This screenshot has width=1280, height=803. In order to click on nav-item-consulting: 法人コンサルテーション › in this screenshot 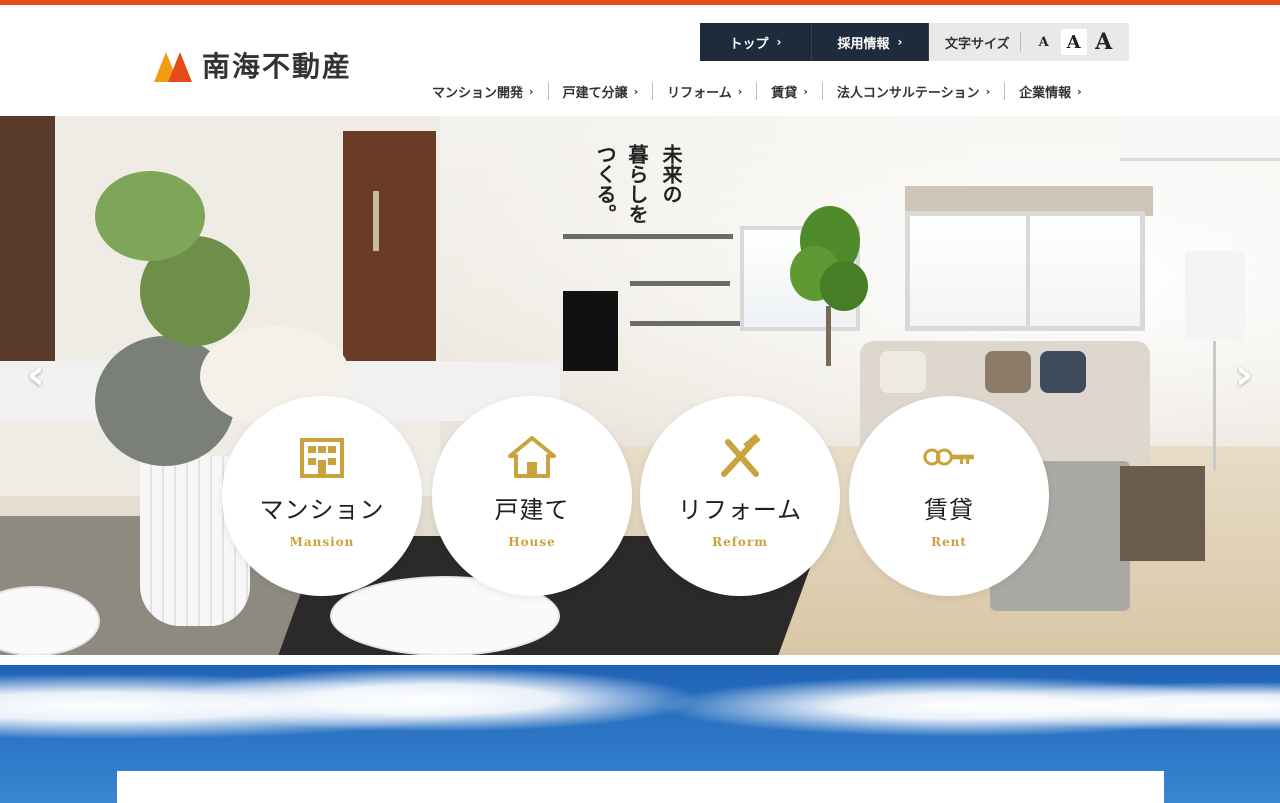, I will do `click(913, 91)`.